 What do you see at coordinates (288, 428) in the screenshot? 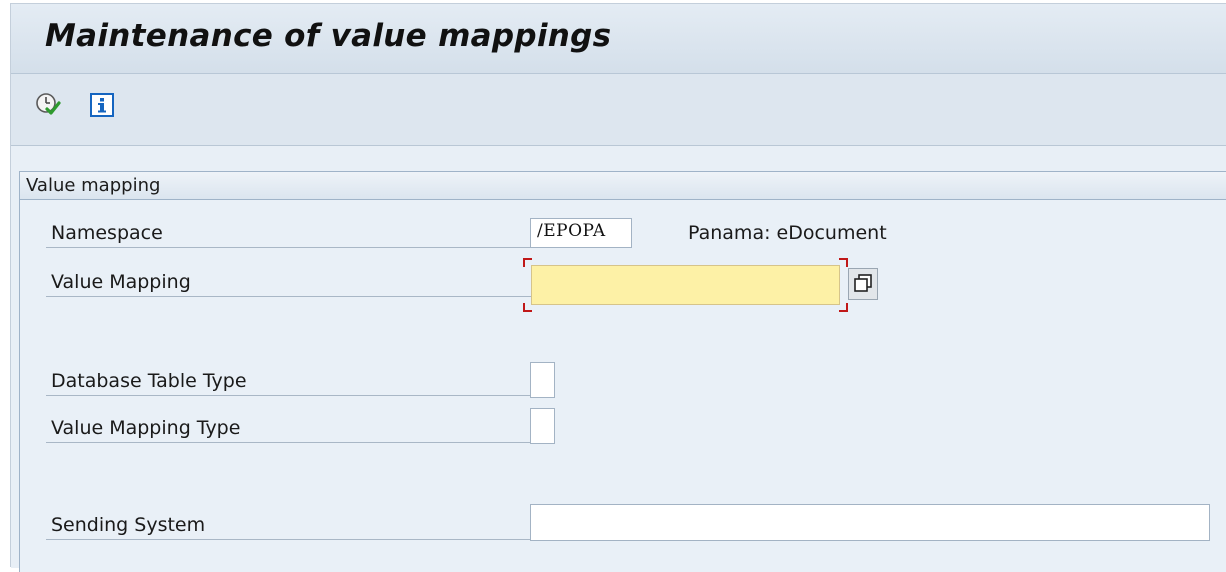
I see `value-mapping-type-label: Value Mapping Type` at bounding box center [288, 428].